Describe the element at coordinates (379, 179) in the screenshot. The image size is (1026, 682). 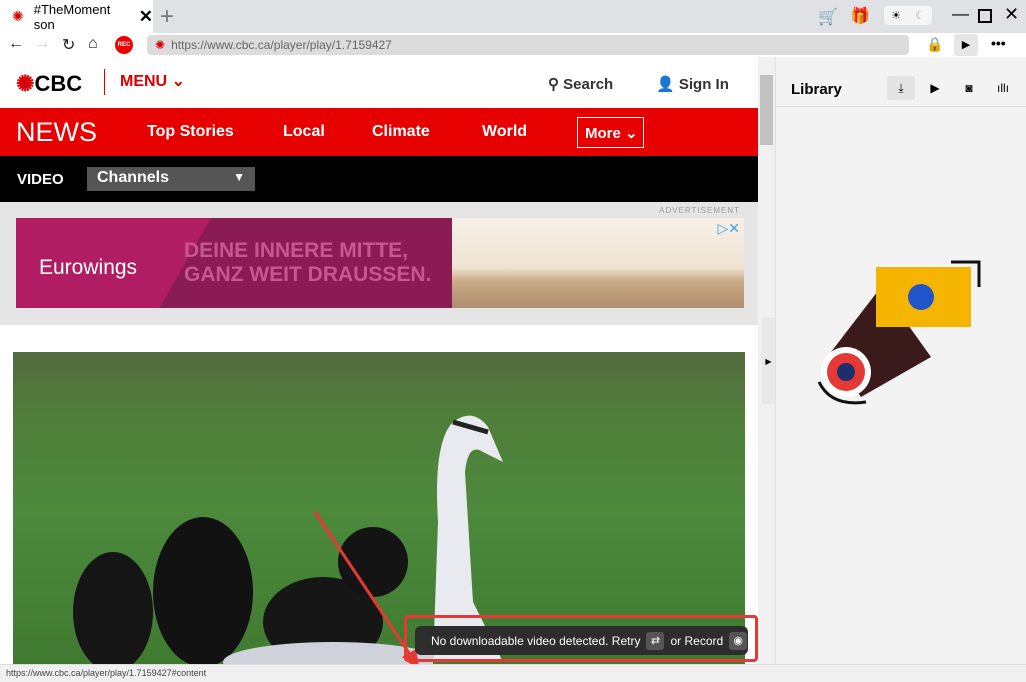
I see `video-bar: VIDEO Channels ▼` at that location.